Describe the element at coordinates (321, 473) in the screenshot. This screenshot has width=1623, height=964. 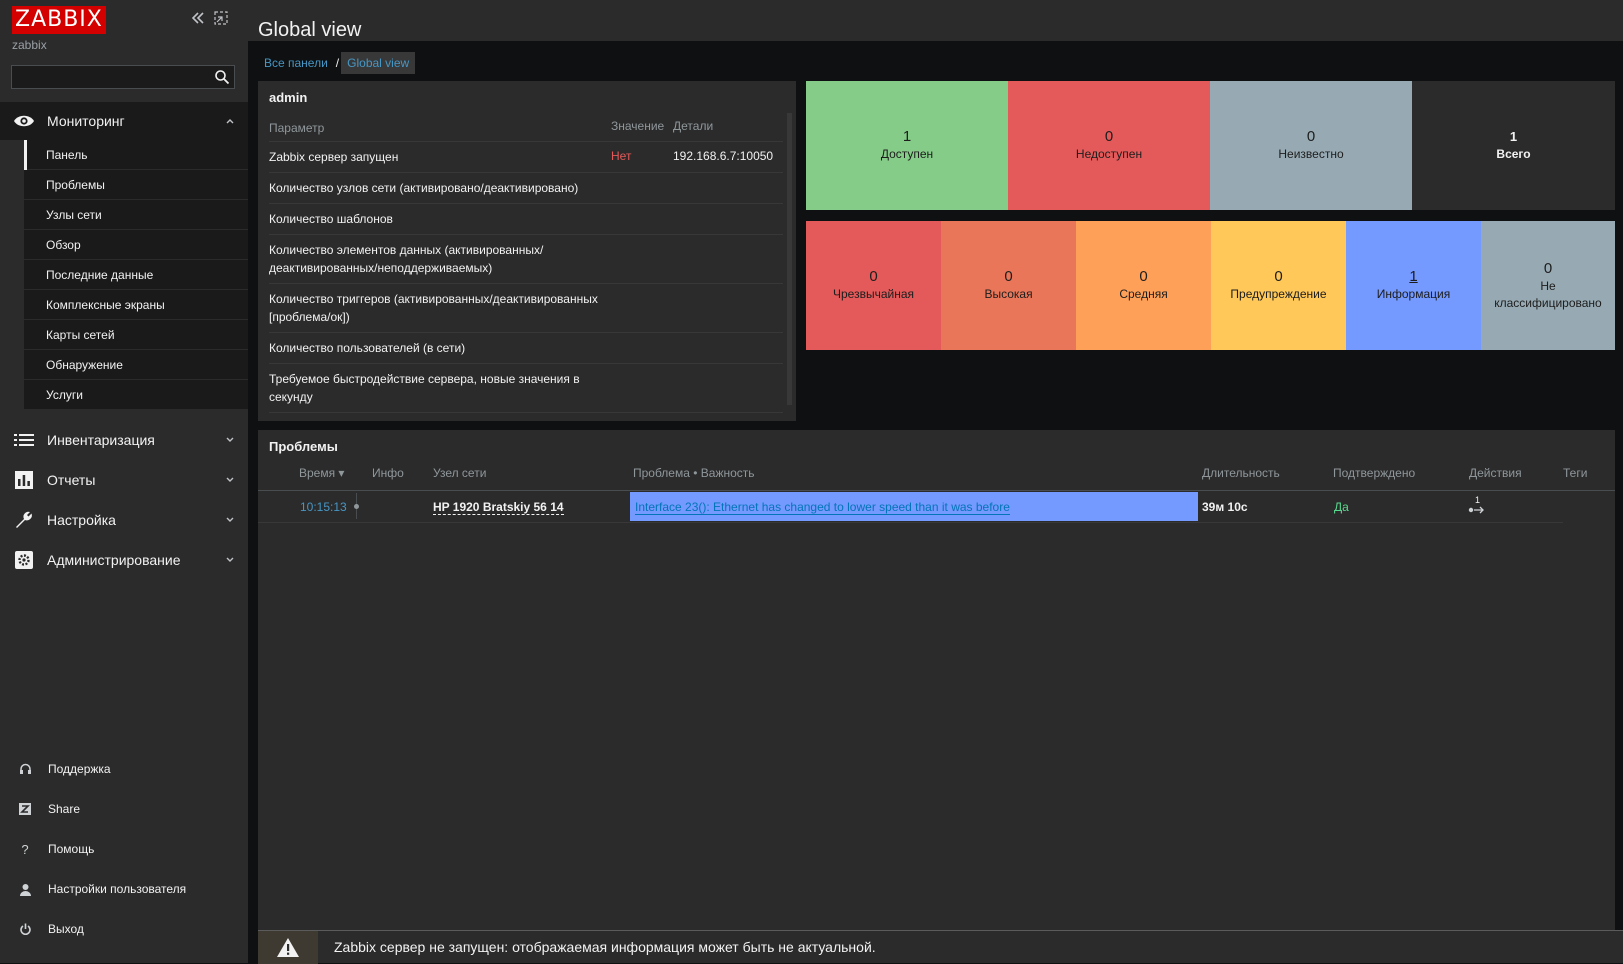
I see `column-header-time: Время ▾` at that location.